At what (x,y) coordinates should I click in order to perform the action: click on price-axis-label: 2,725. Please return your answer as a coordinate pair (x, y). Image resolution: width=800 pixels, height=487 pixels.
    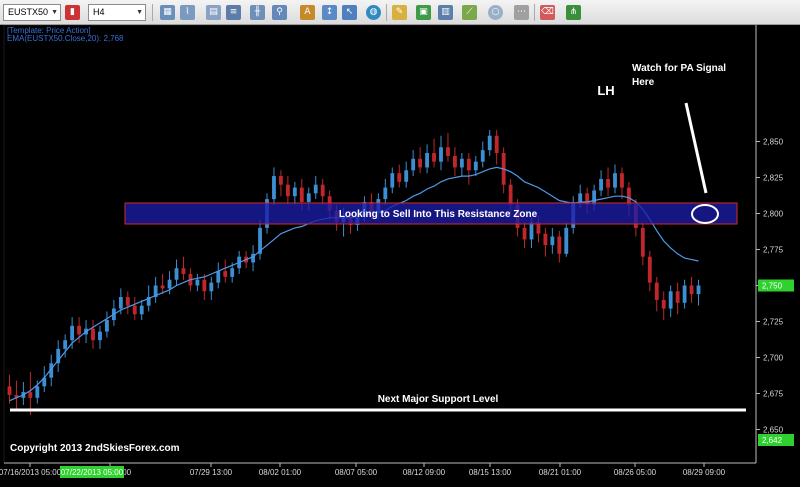
    Looking at the image, I should click on (773, 322).